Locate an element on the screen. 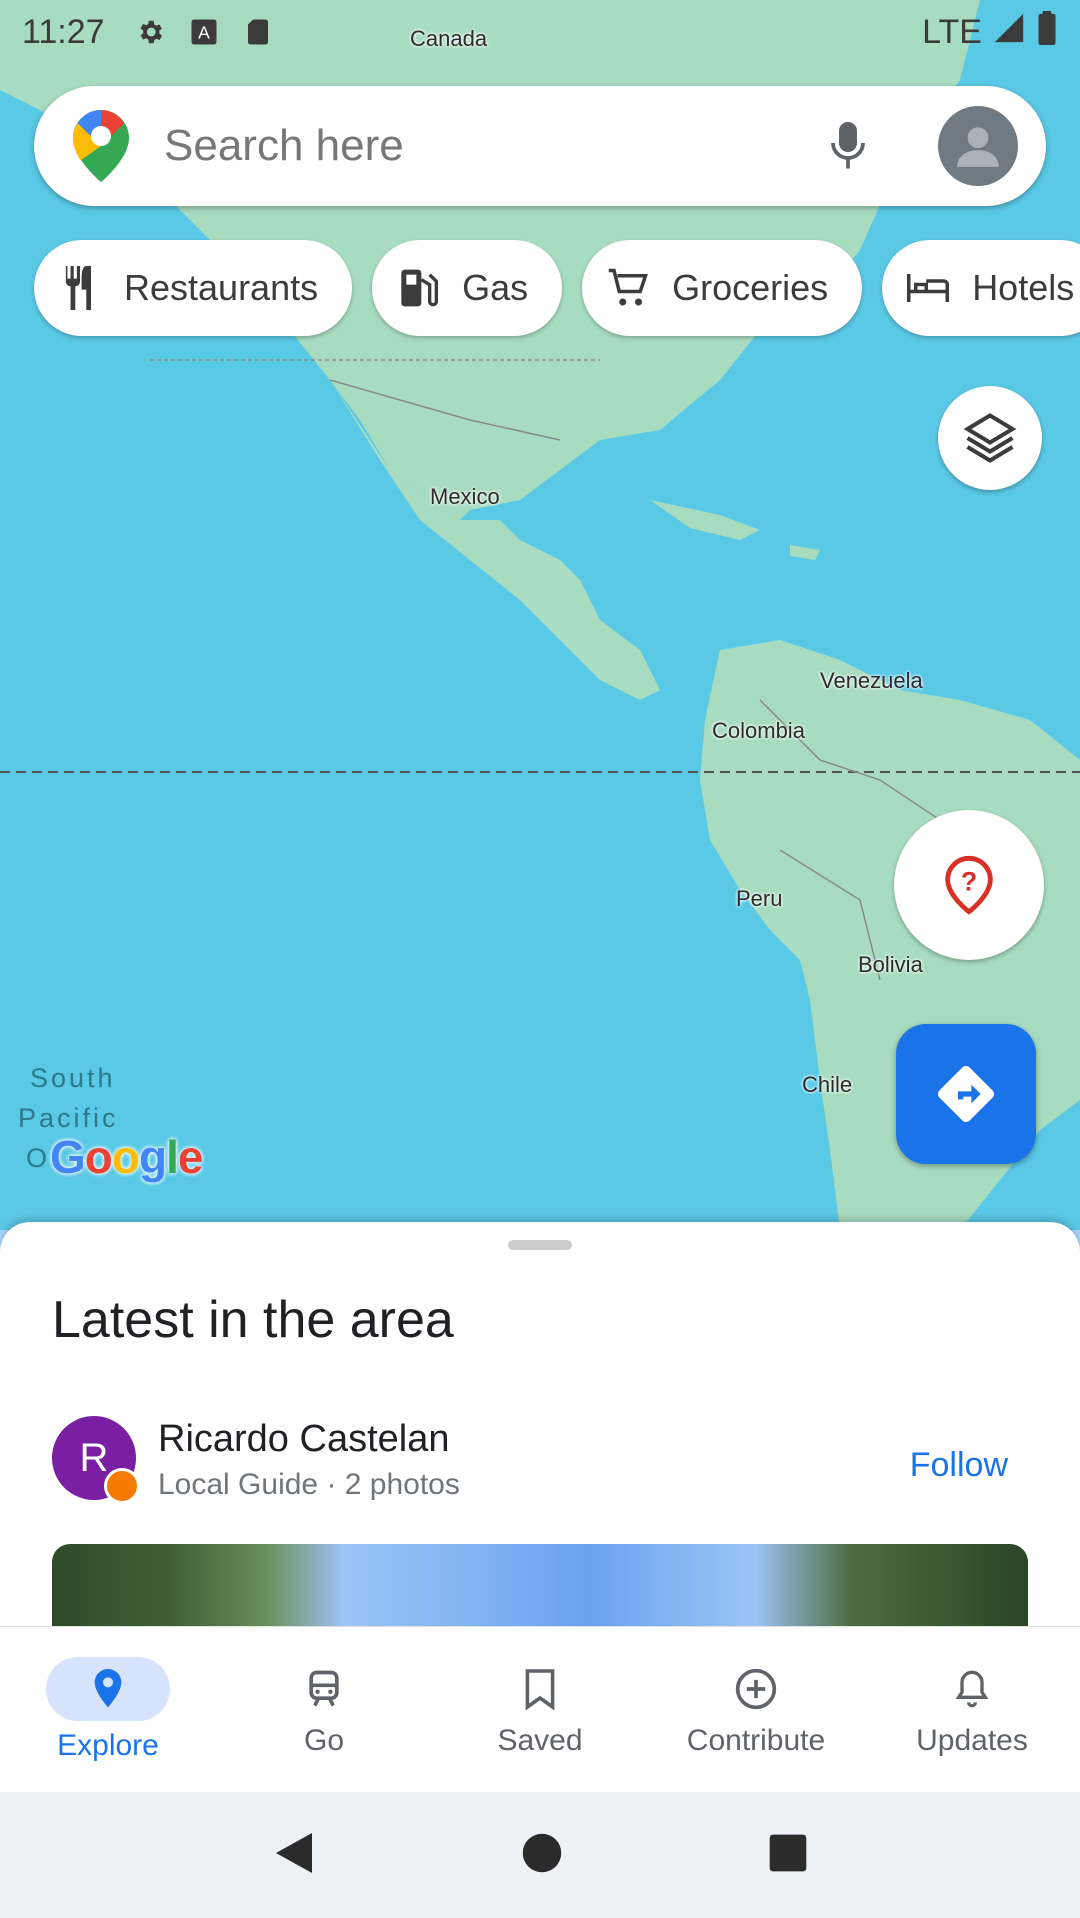 The image size is (1080, 1918). category-chips: Restaurants Gas Groceries Hotels is located at coordinates (557, 288).